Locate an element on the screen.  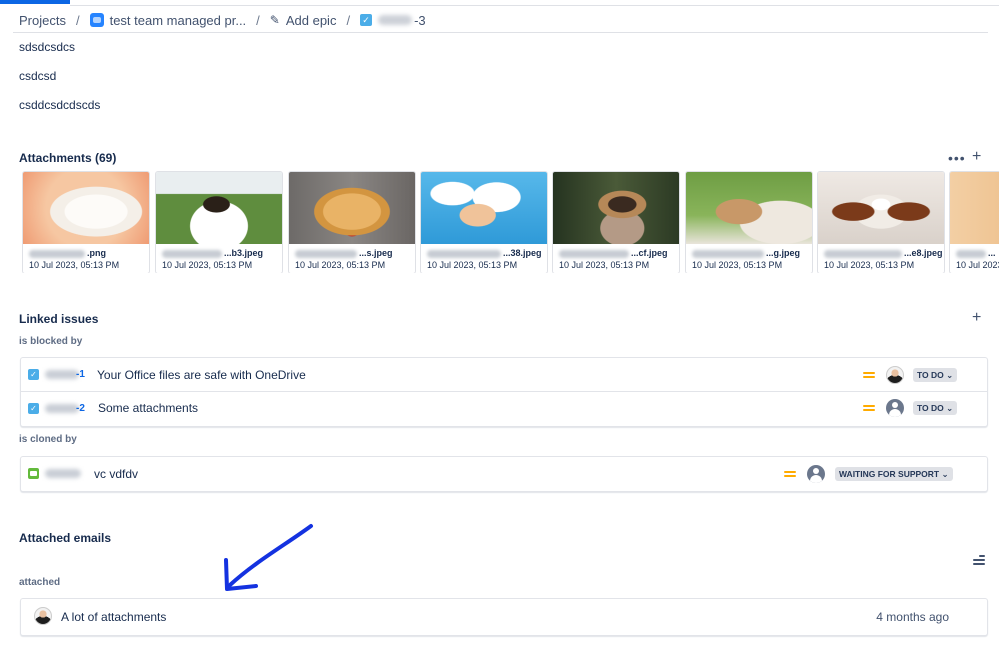
add-epic-button: ✎ Add epic is located at coordinates (303, 20).